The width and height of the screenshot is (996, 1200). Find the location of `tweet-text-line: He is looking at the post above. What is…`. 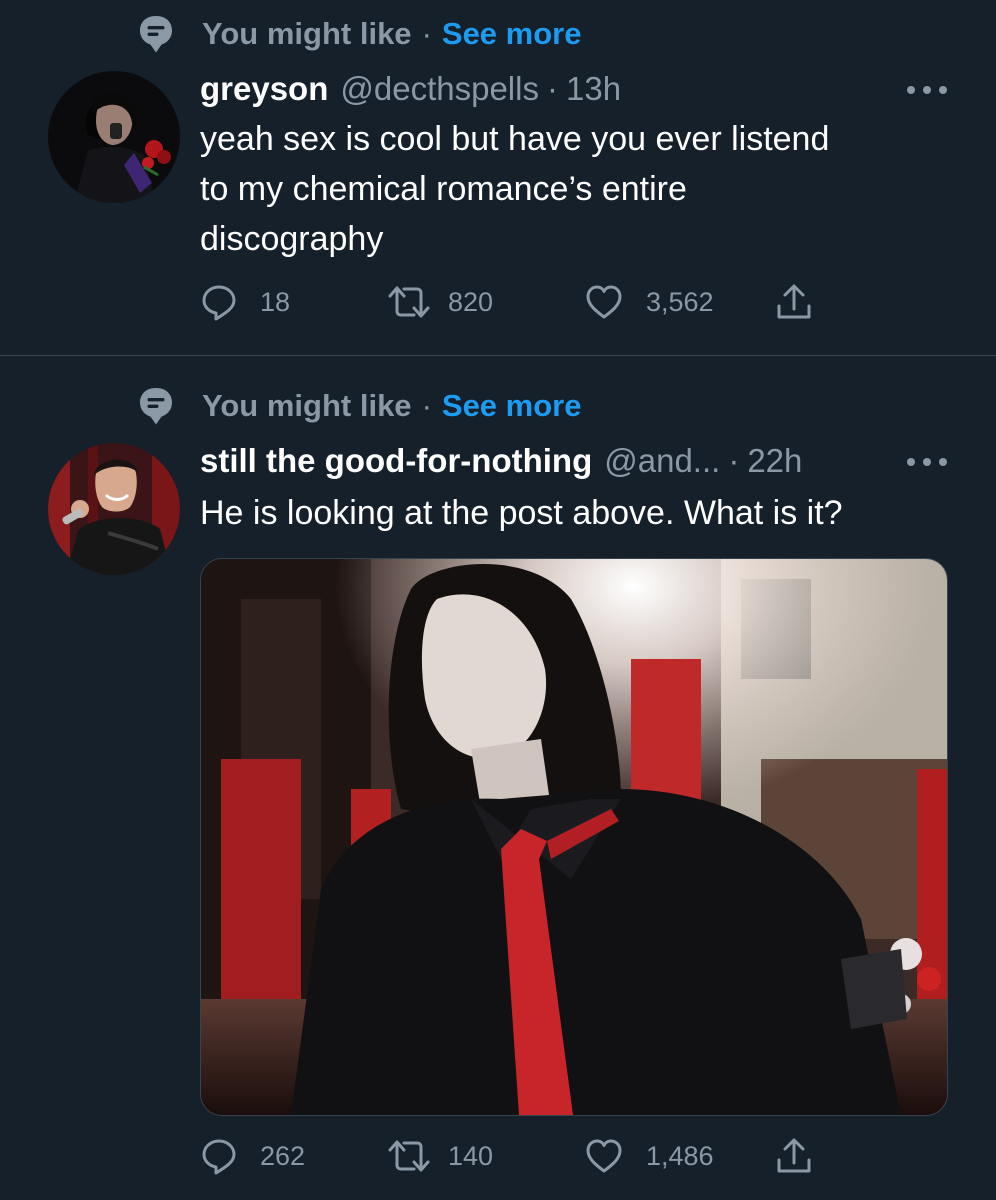

tweet-text-line: He is looking at the post above. What is… is located at coordinates (521, 513).